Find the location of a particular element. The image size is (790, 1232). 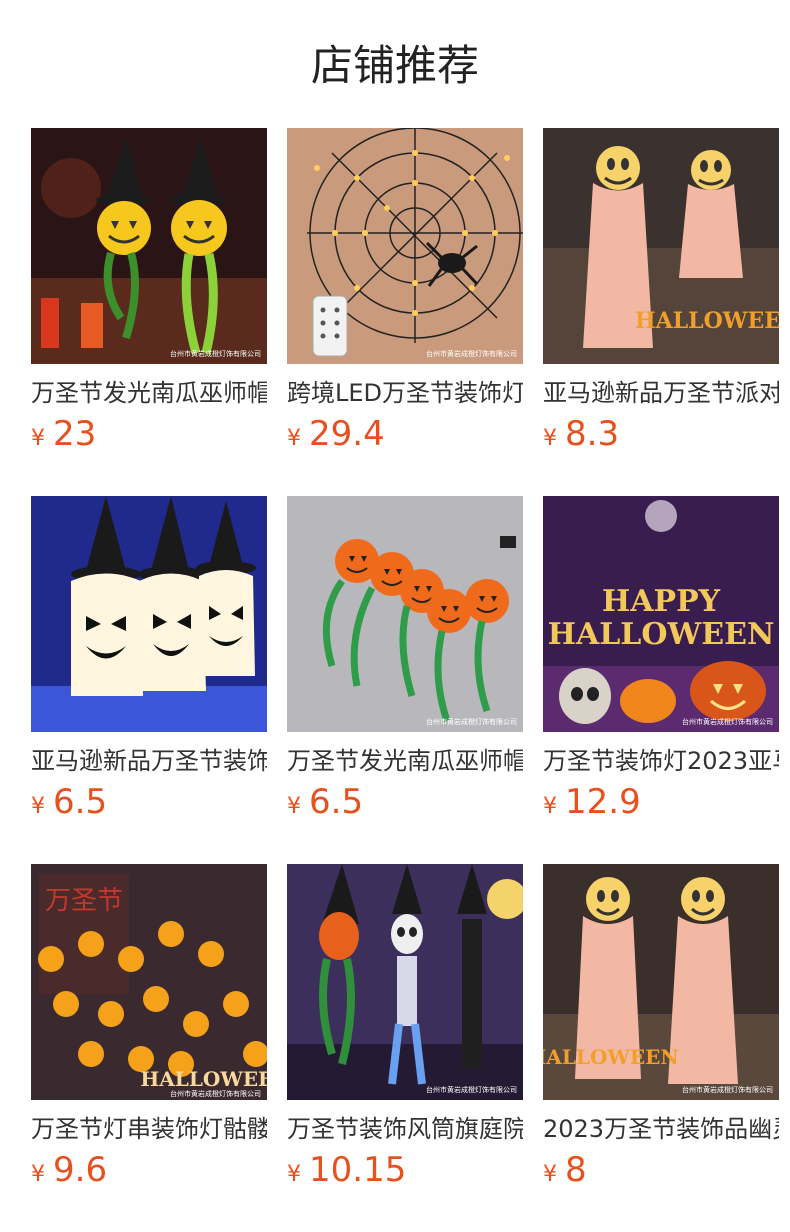

product-name: 亚马逊新品万圣节派对 is located at coordinates (661, 393).